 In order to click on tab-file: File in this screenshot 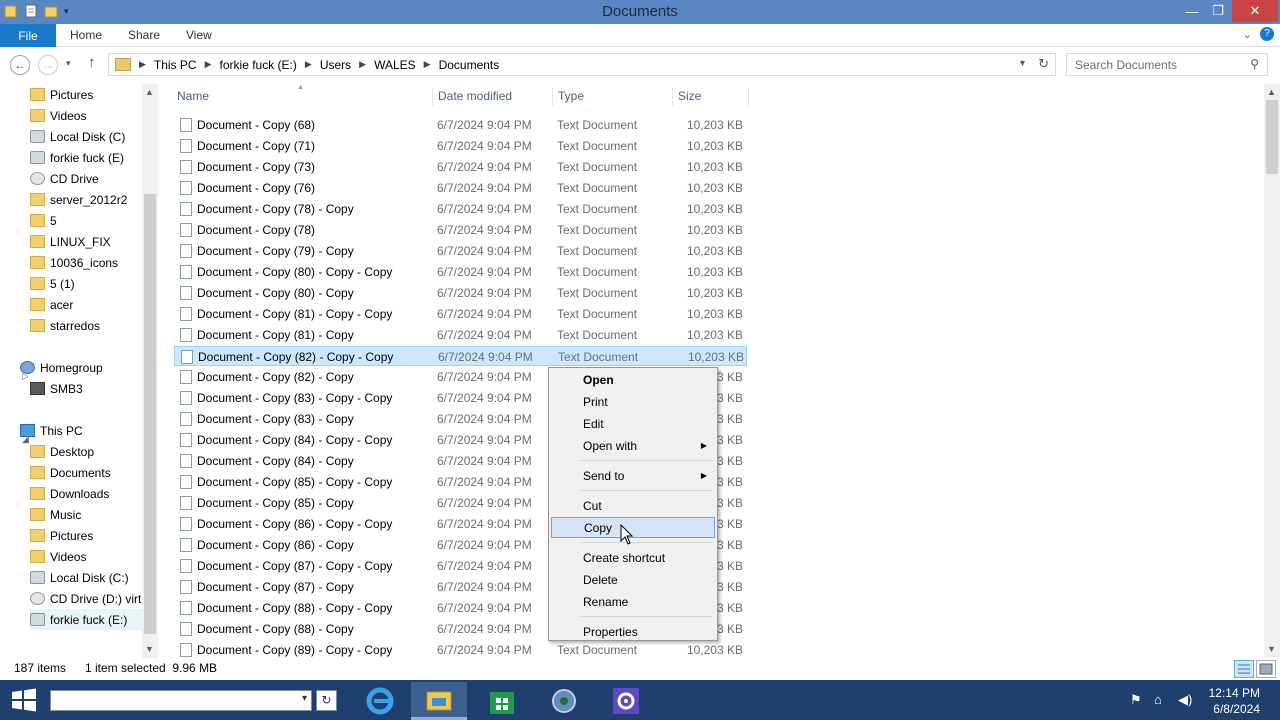, I will do `click(28, 35)`.